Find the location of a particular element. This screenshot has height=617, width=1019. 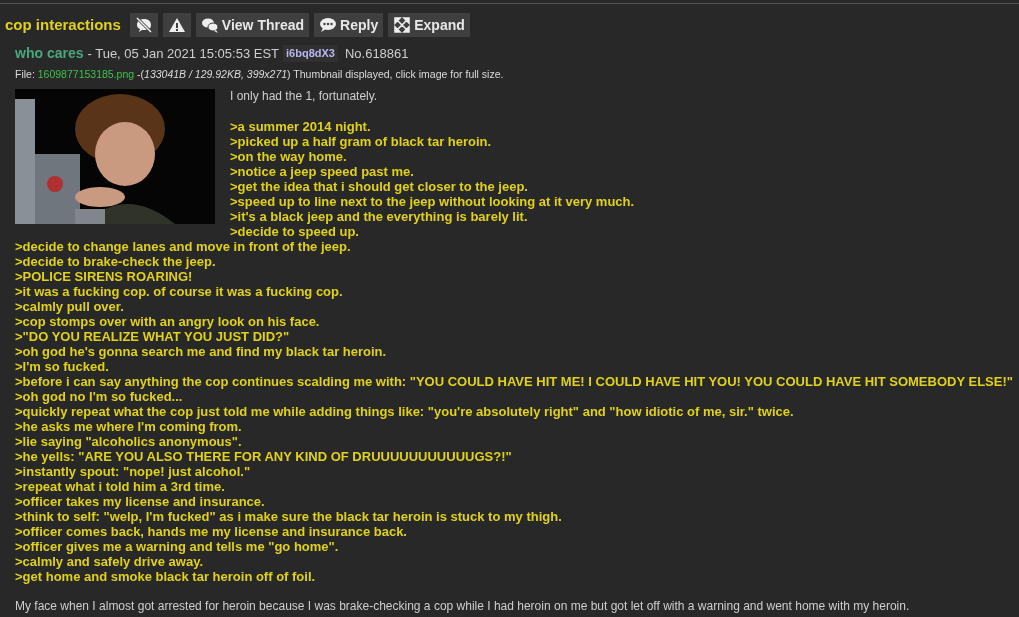

greentext-line: >he asks me where I'm coming from. is located at coordinates (129, 426).